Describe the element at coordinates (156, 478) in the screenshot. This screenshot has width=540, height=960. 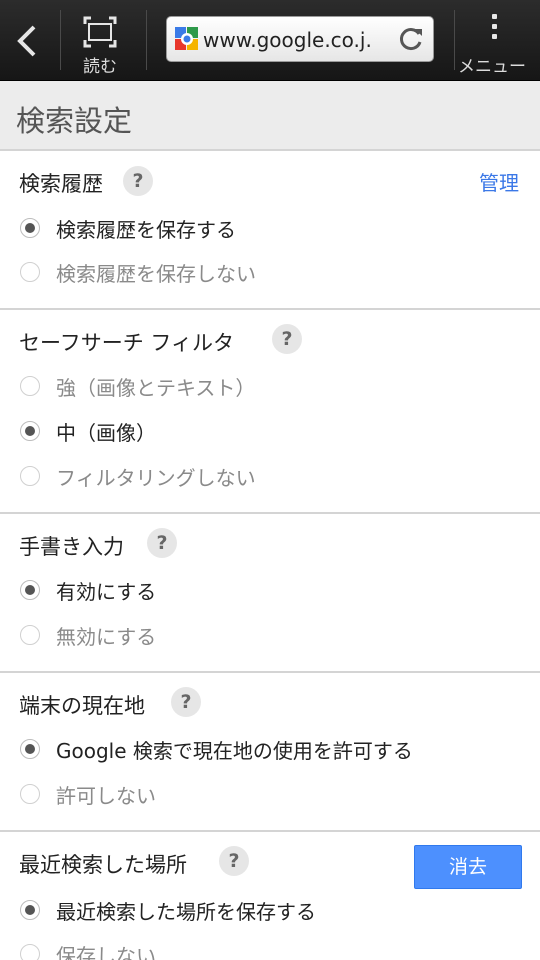
I see `radio-label: フィルタリングしない` at that location.